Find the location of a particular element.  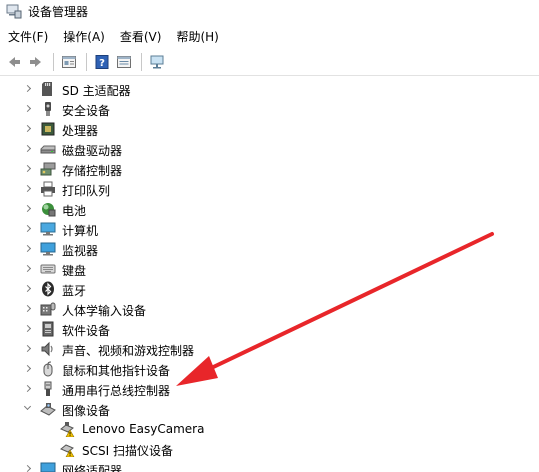

tree-item-batteries: 电池 is located at coordinates (269, 209).